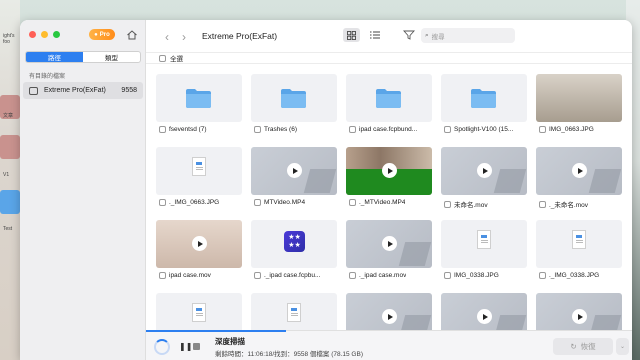  I want to click on file-tile: 未命名.mov, so click(484, 180).